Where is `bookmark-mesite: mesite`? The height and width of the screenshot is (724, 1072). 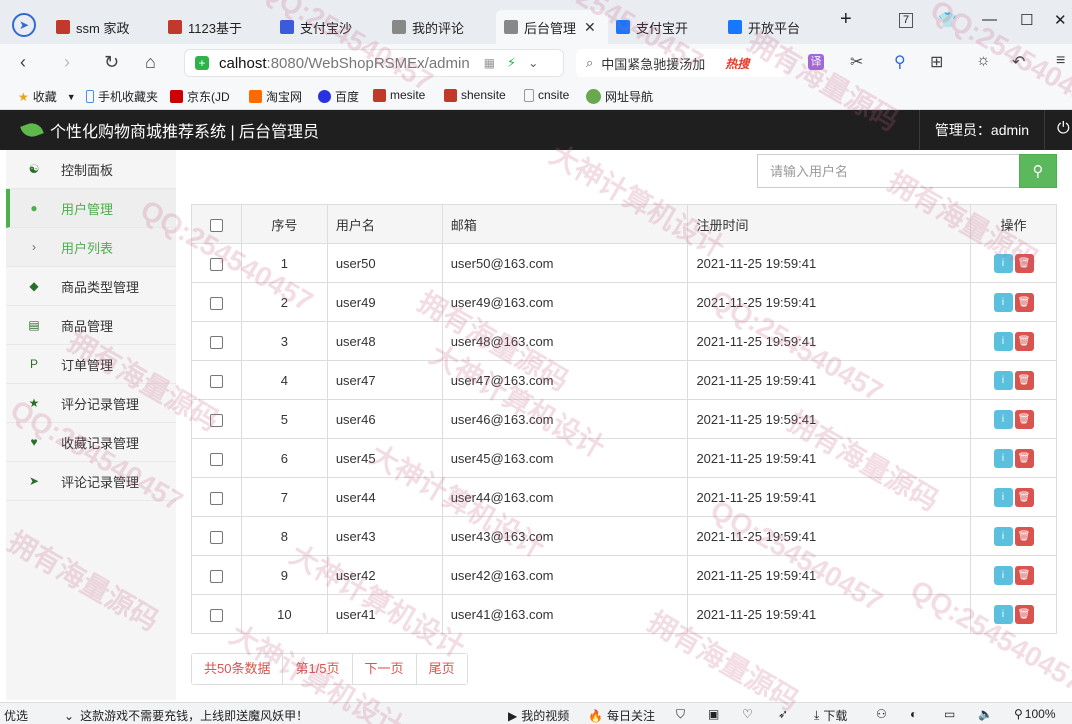 bookmark-mesite: mesite is located at coordinates (399, 95).